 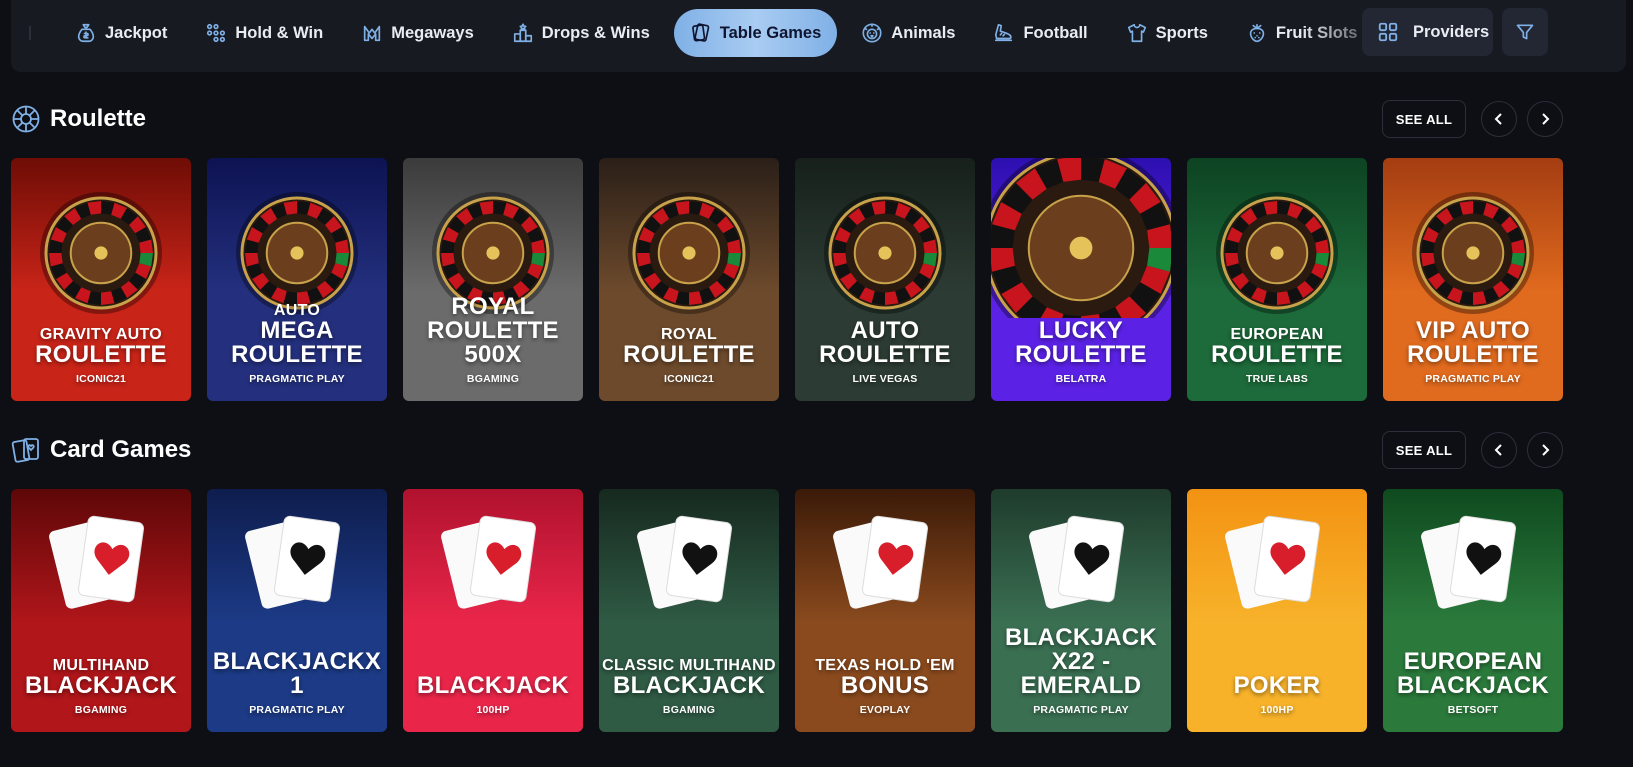 I want to click on boot-icon, so click(x=1008, y=33).